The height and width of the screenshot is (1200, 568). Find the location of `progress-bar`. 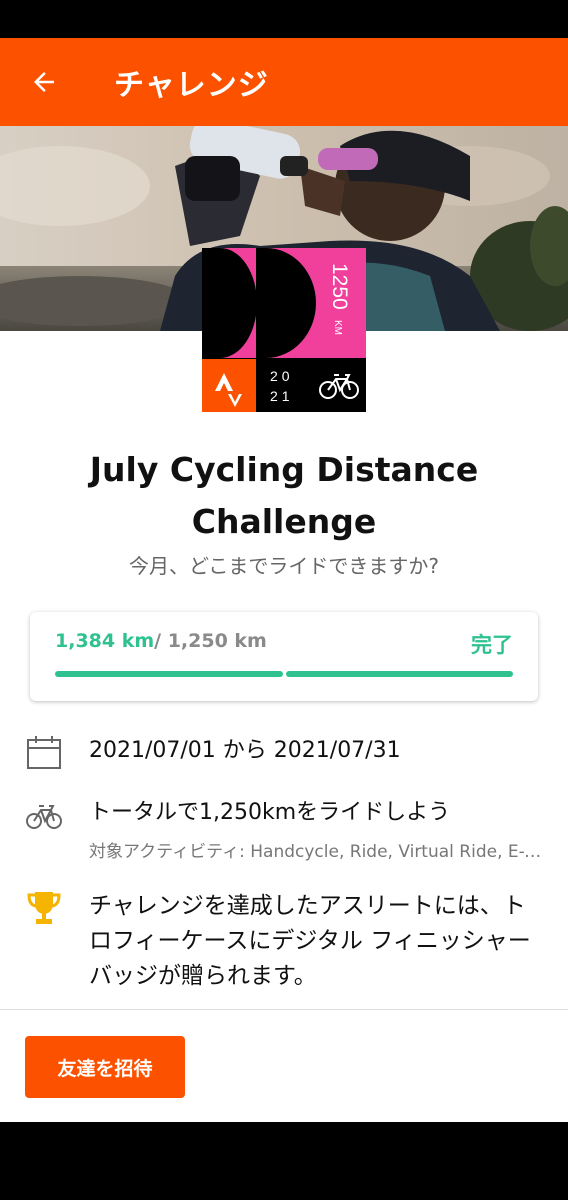

progress-bar is located at coordinates (284, 674).